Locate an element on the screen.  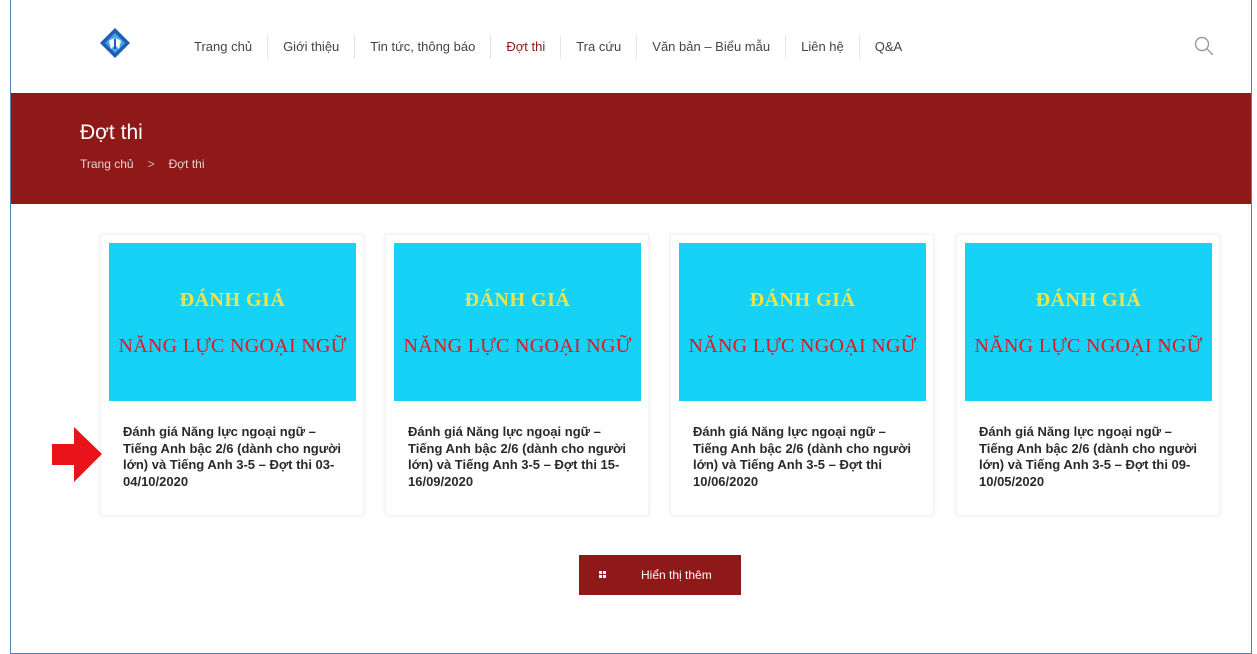
nav-item-contact: Liên hệ is located at coordinates (822, 46).